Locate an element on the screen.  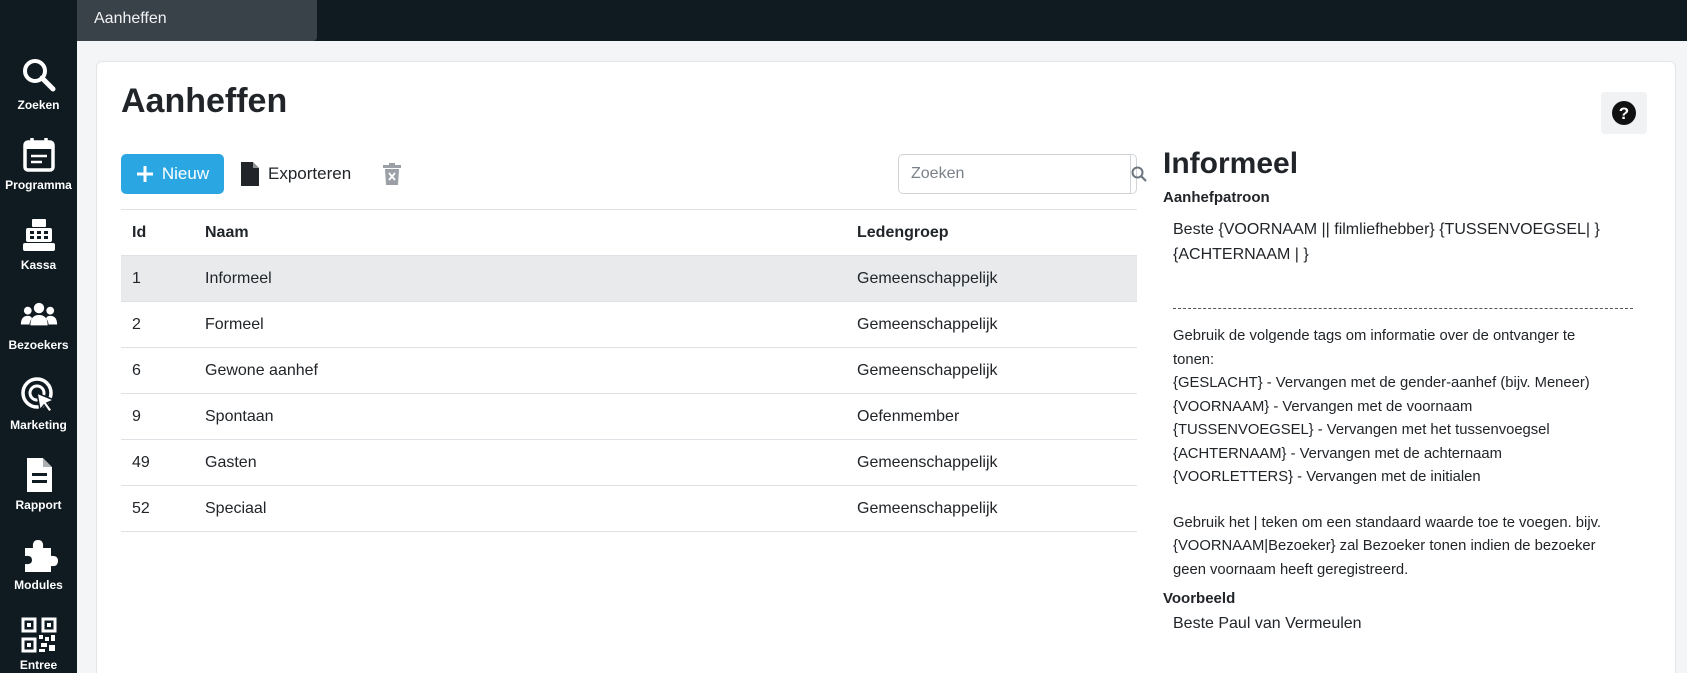
table-header: Id Naam Ledengroep is located at coordinates (629, 233).